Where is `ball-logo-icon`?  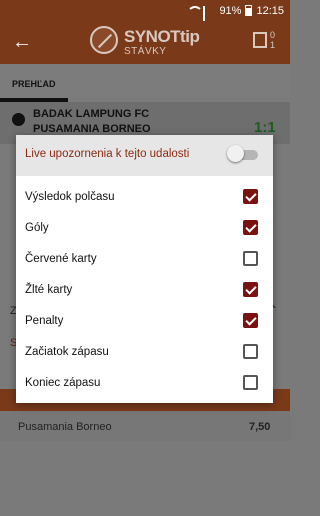 ball-logo-icon is located at coordinates (104, 40).